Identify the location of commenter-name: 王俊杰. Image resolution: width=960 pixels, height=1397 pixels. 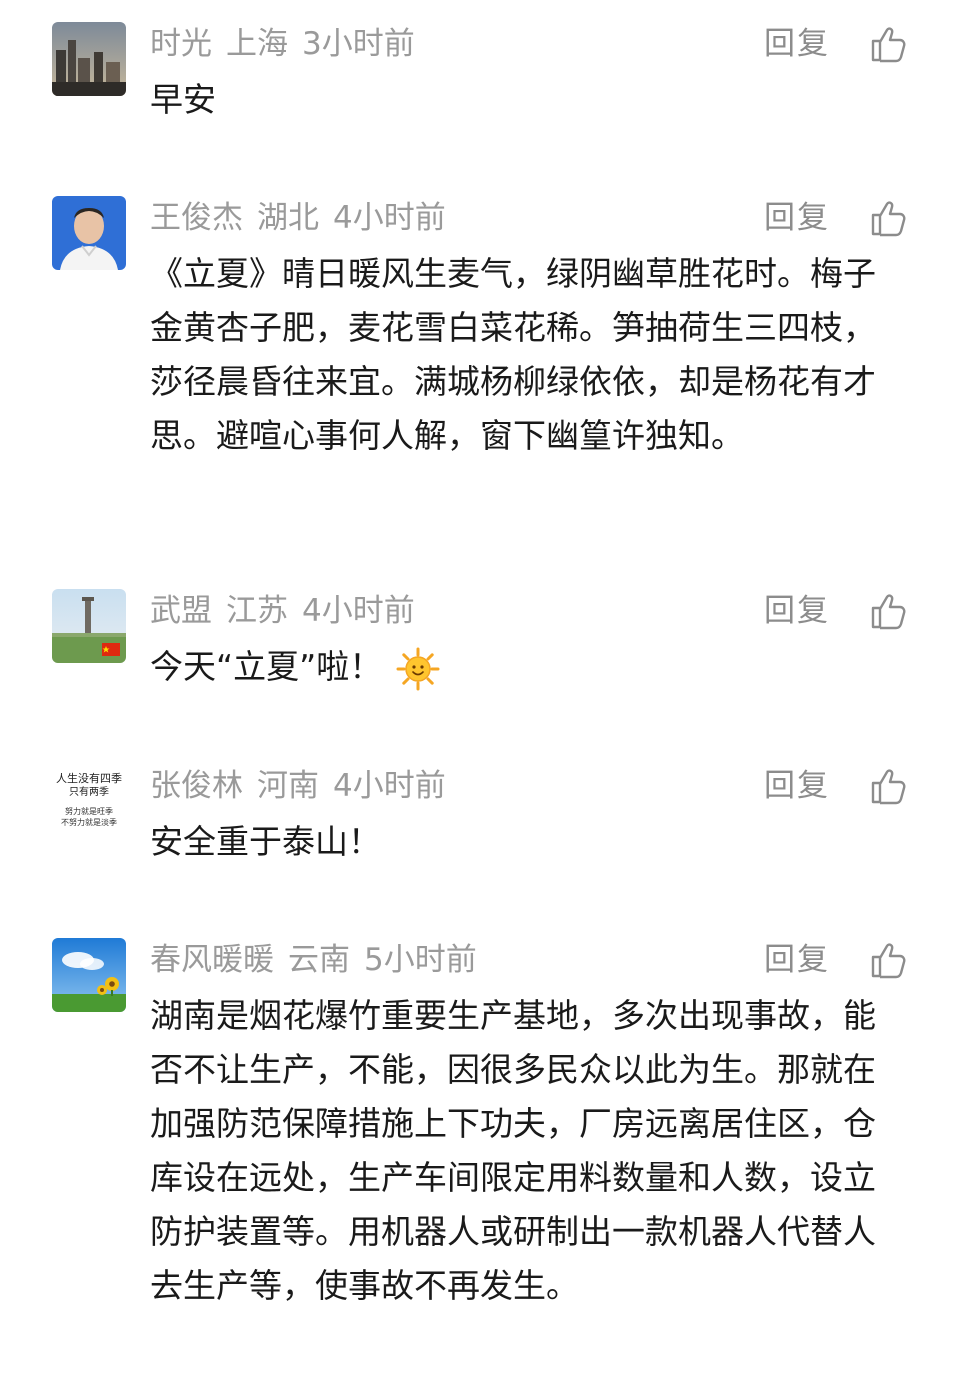
(196, 218).